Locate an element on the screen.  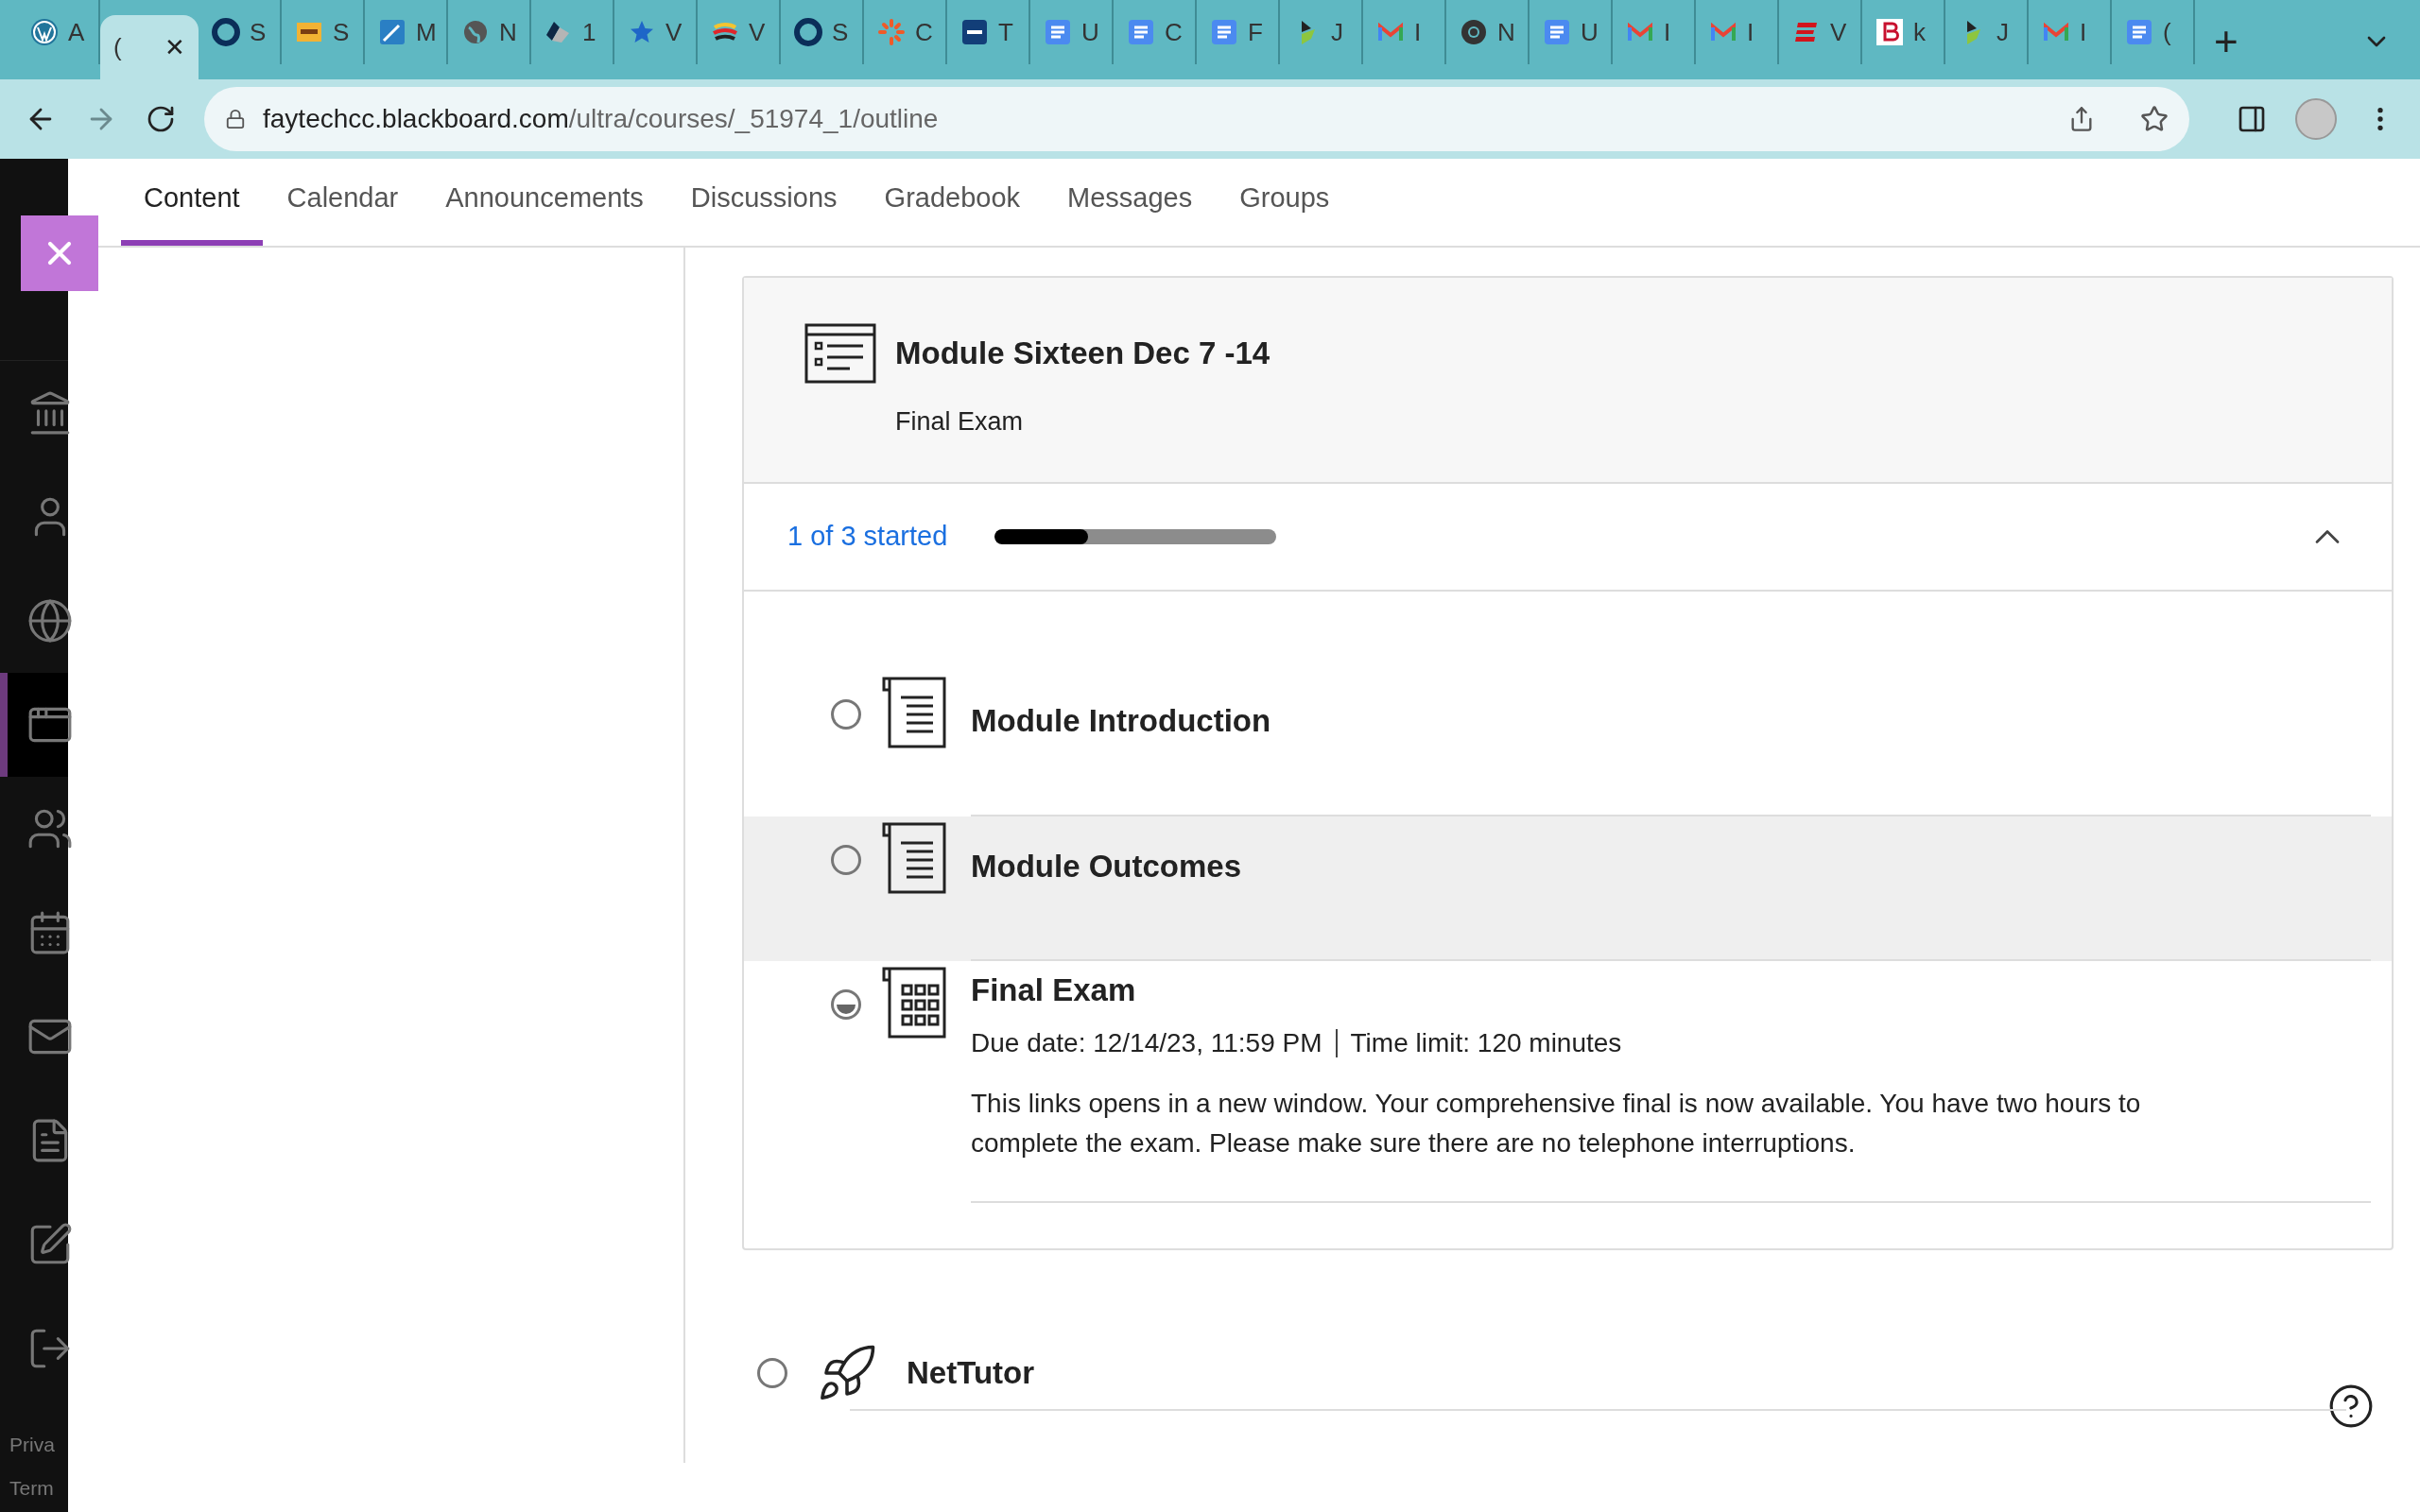
square-logo-icon is located at coordinates (975, 32).